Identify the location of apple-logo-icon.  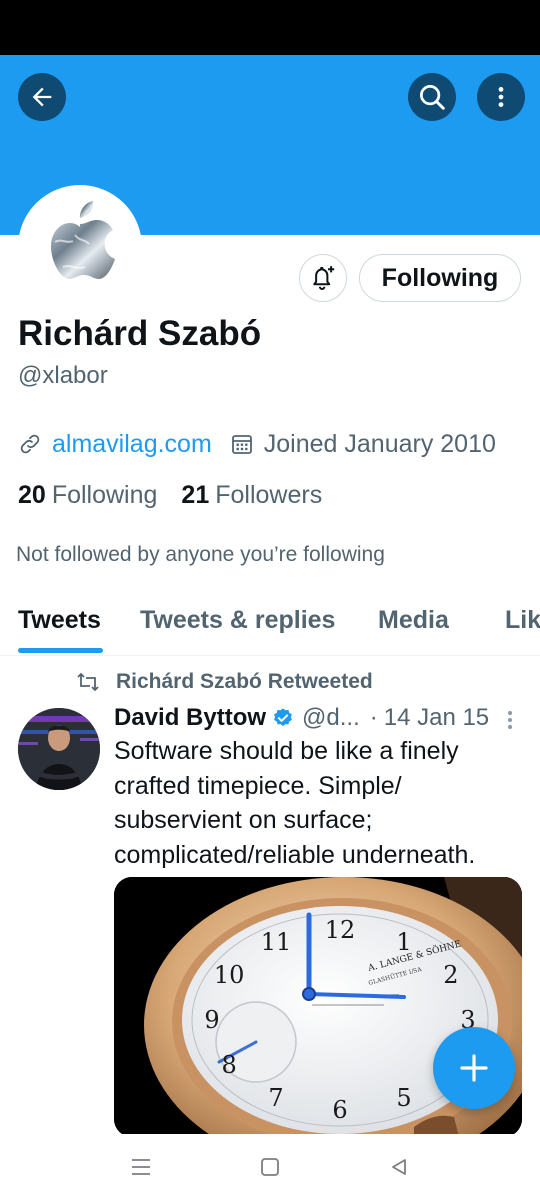
(82, 240).